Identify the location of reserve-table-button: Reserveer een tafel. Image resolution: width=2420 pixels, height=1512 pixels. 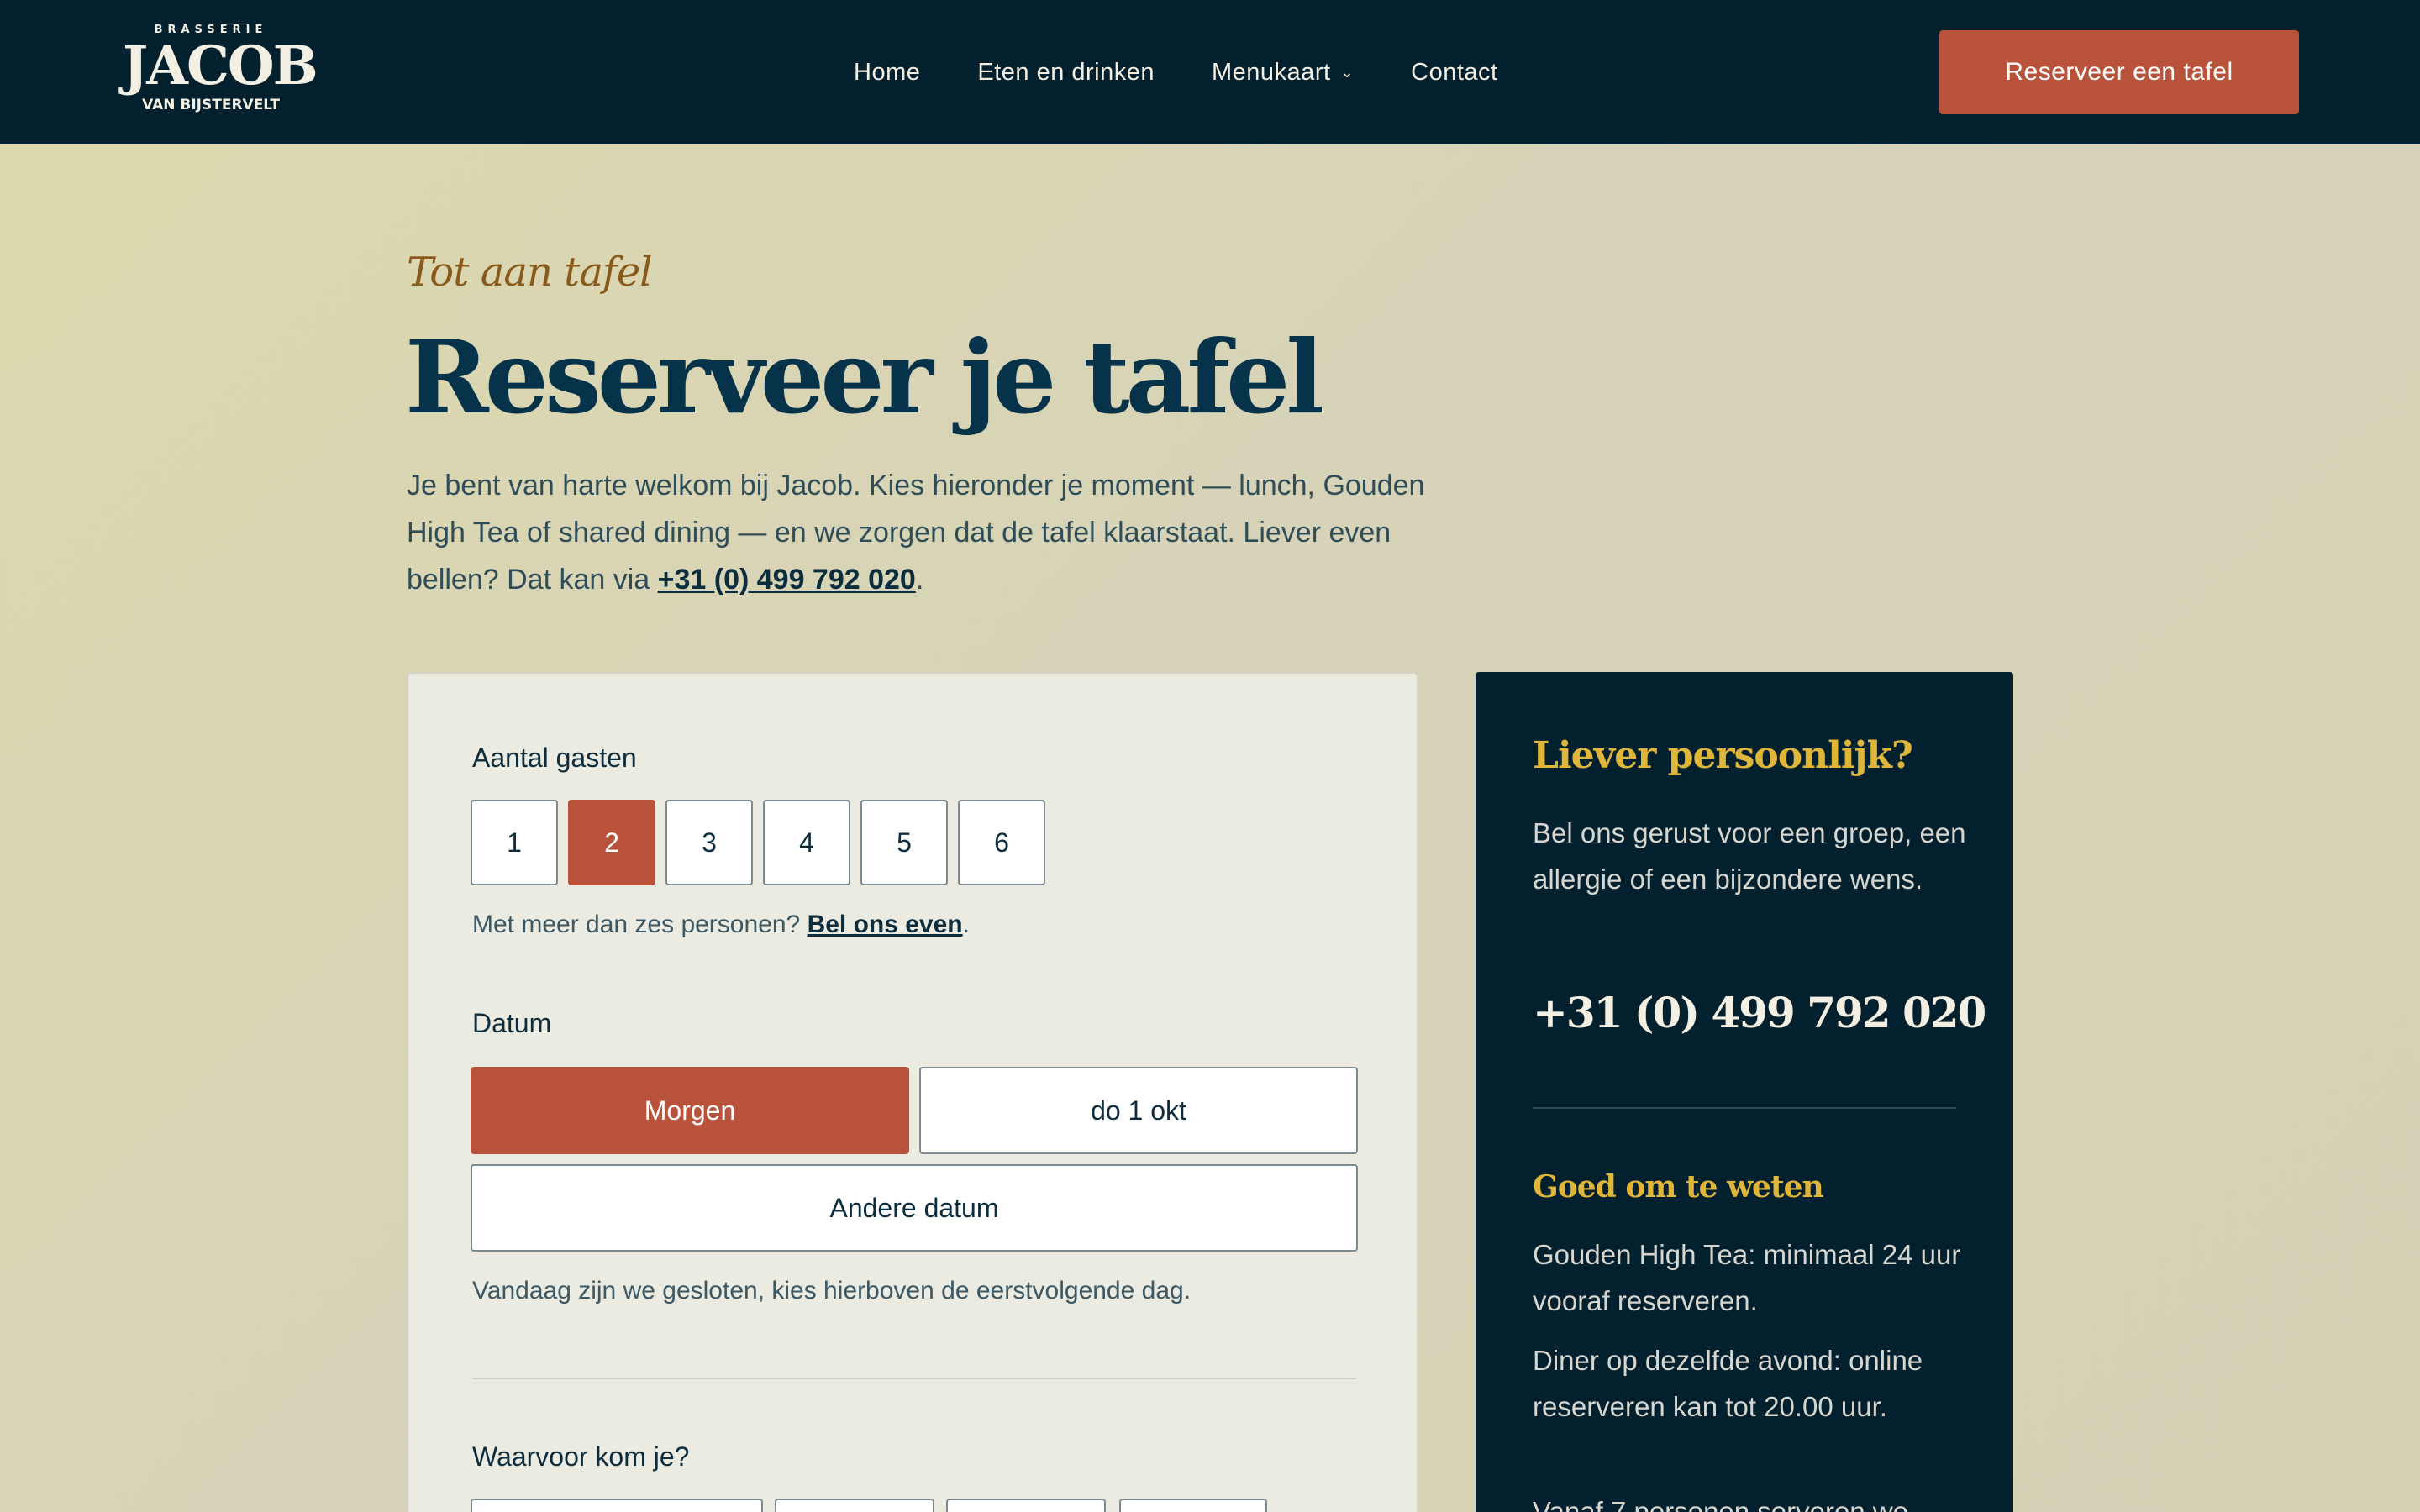
(2119, 72).